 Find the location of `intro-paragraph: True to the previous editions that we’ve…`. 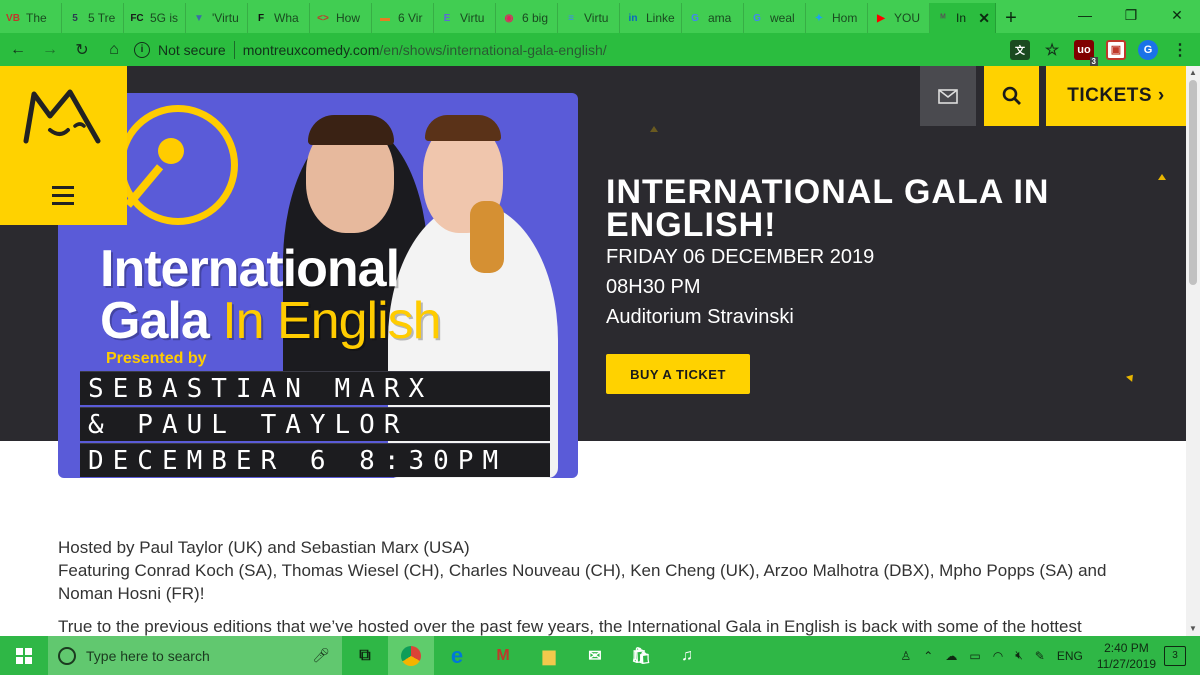

intro-paragraph: True to the previous editions that we’ve… is located at coordinates (570, 626).